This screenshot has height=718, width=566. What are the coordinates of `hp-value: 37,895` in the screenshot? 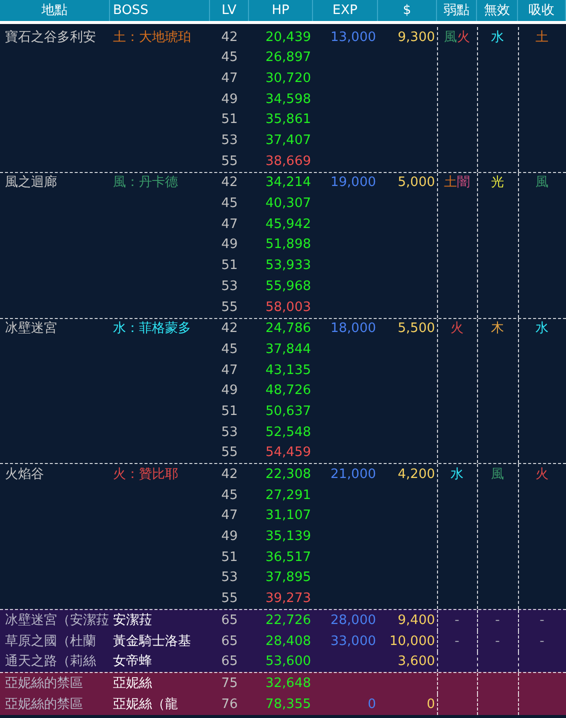 It's located at (288, 578).